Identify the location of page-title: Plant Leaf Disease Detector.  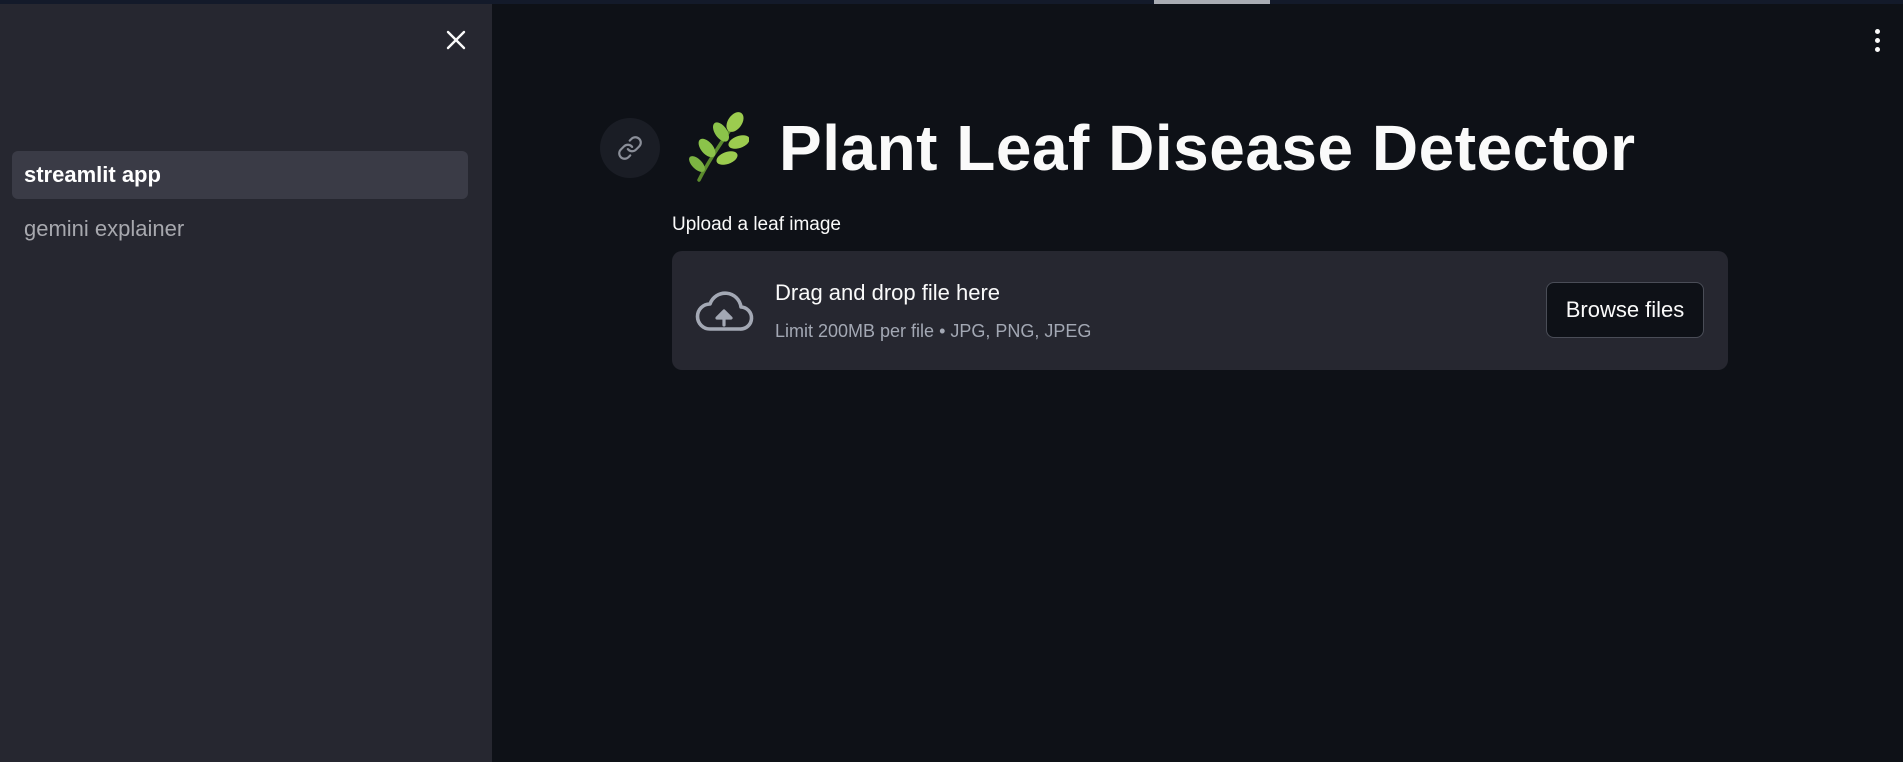
(1207, 148).